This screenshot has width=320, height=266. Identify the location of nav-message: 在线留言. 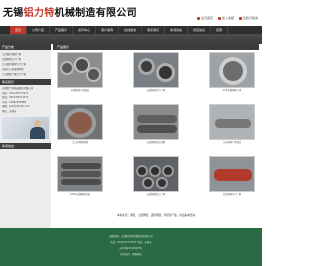
(131, 30).